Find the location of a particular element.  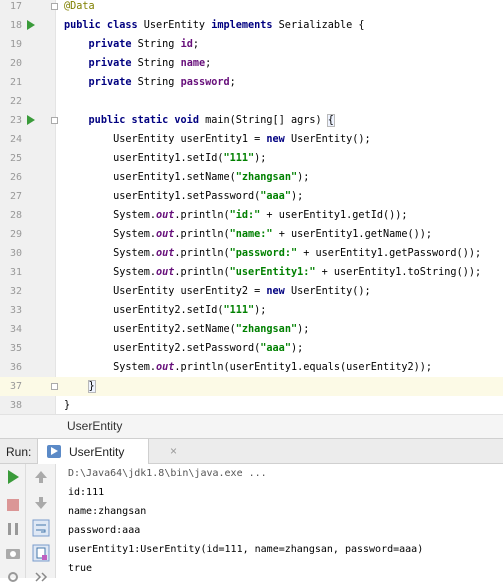

line-number: 17 is located at coordinates (15, 6).